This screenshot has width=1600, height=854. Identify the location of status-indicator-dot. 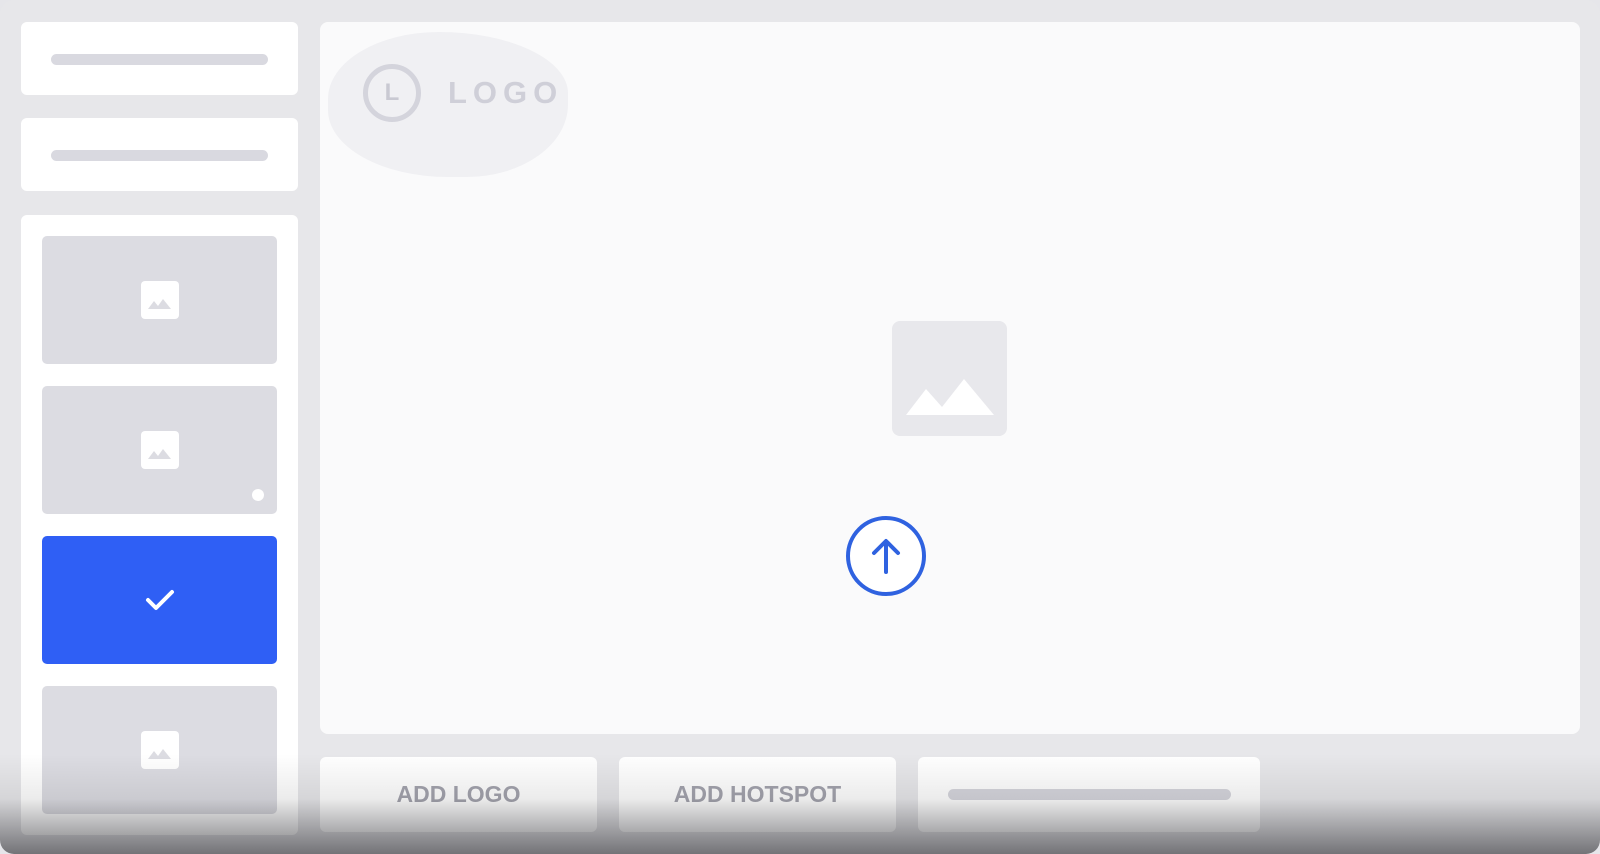
(258, 495).